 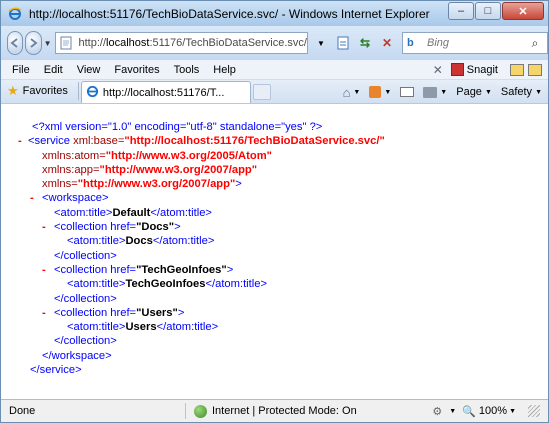 I want to click on globe-icon, so click(x=200, y=411).